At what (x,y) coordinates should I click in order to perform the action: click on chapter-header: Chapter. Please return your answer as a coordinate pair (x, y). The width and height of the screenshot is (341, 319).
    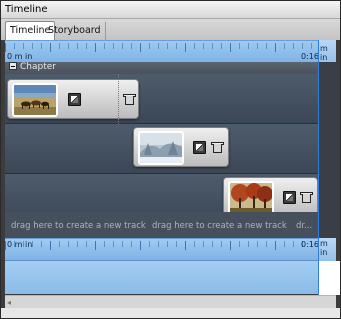
    Looking at the image, I should click on (161, 68).